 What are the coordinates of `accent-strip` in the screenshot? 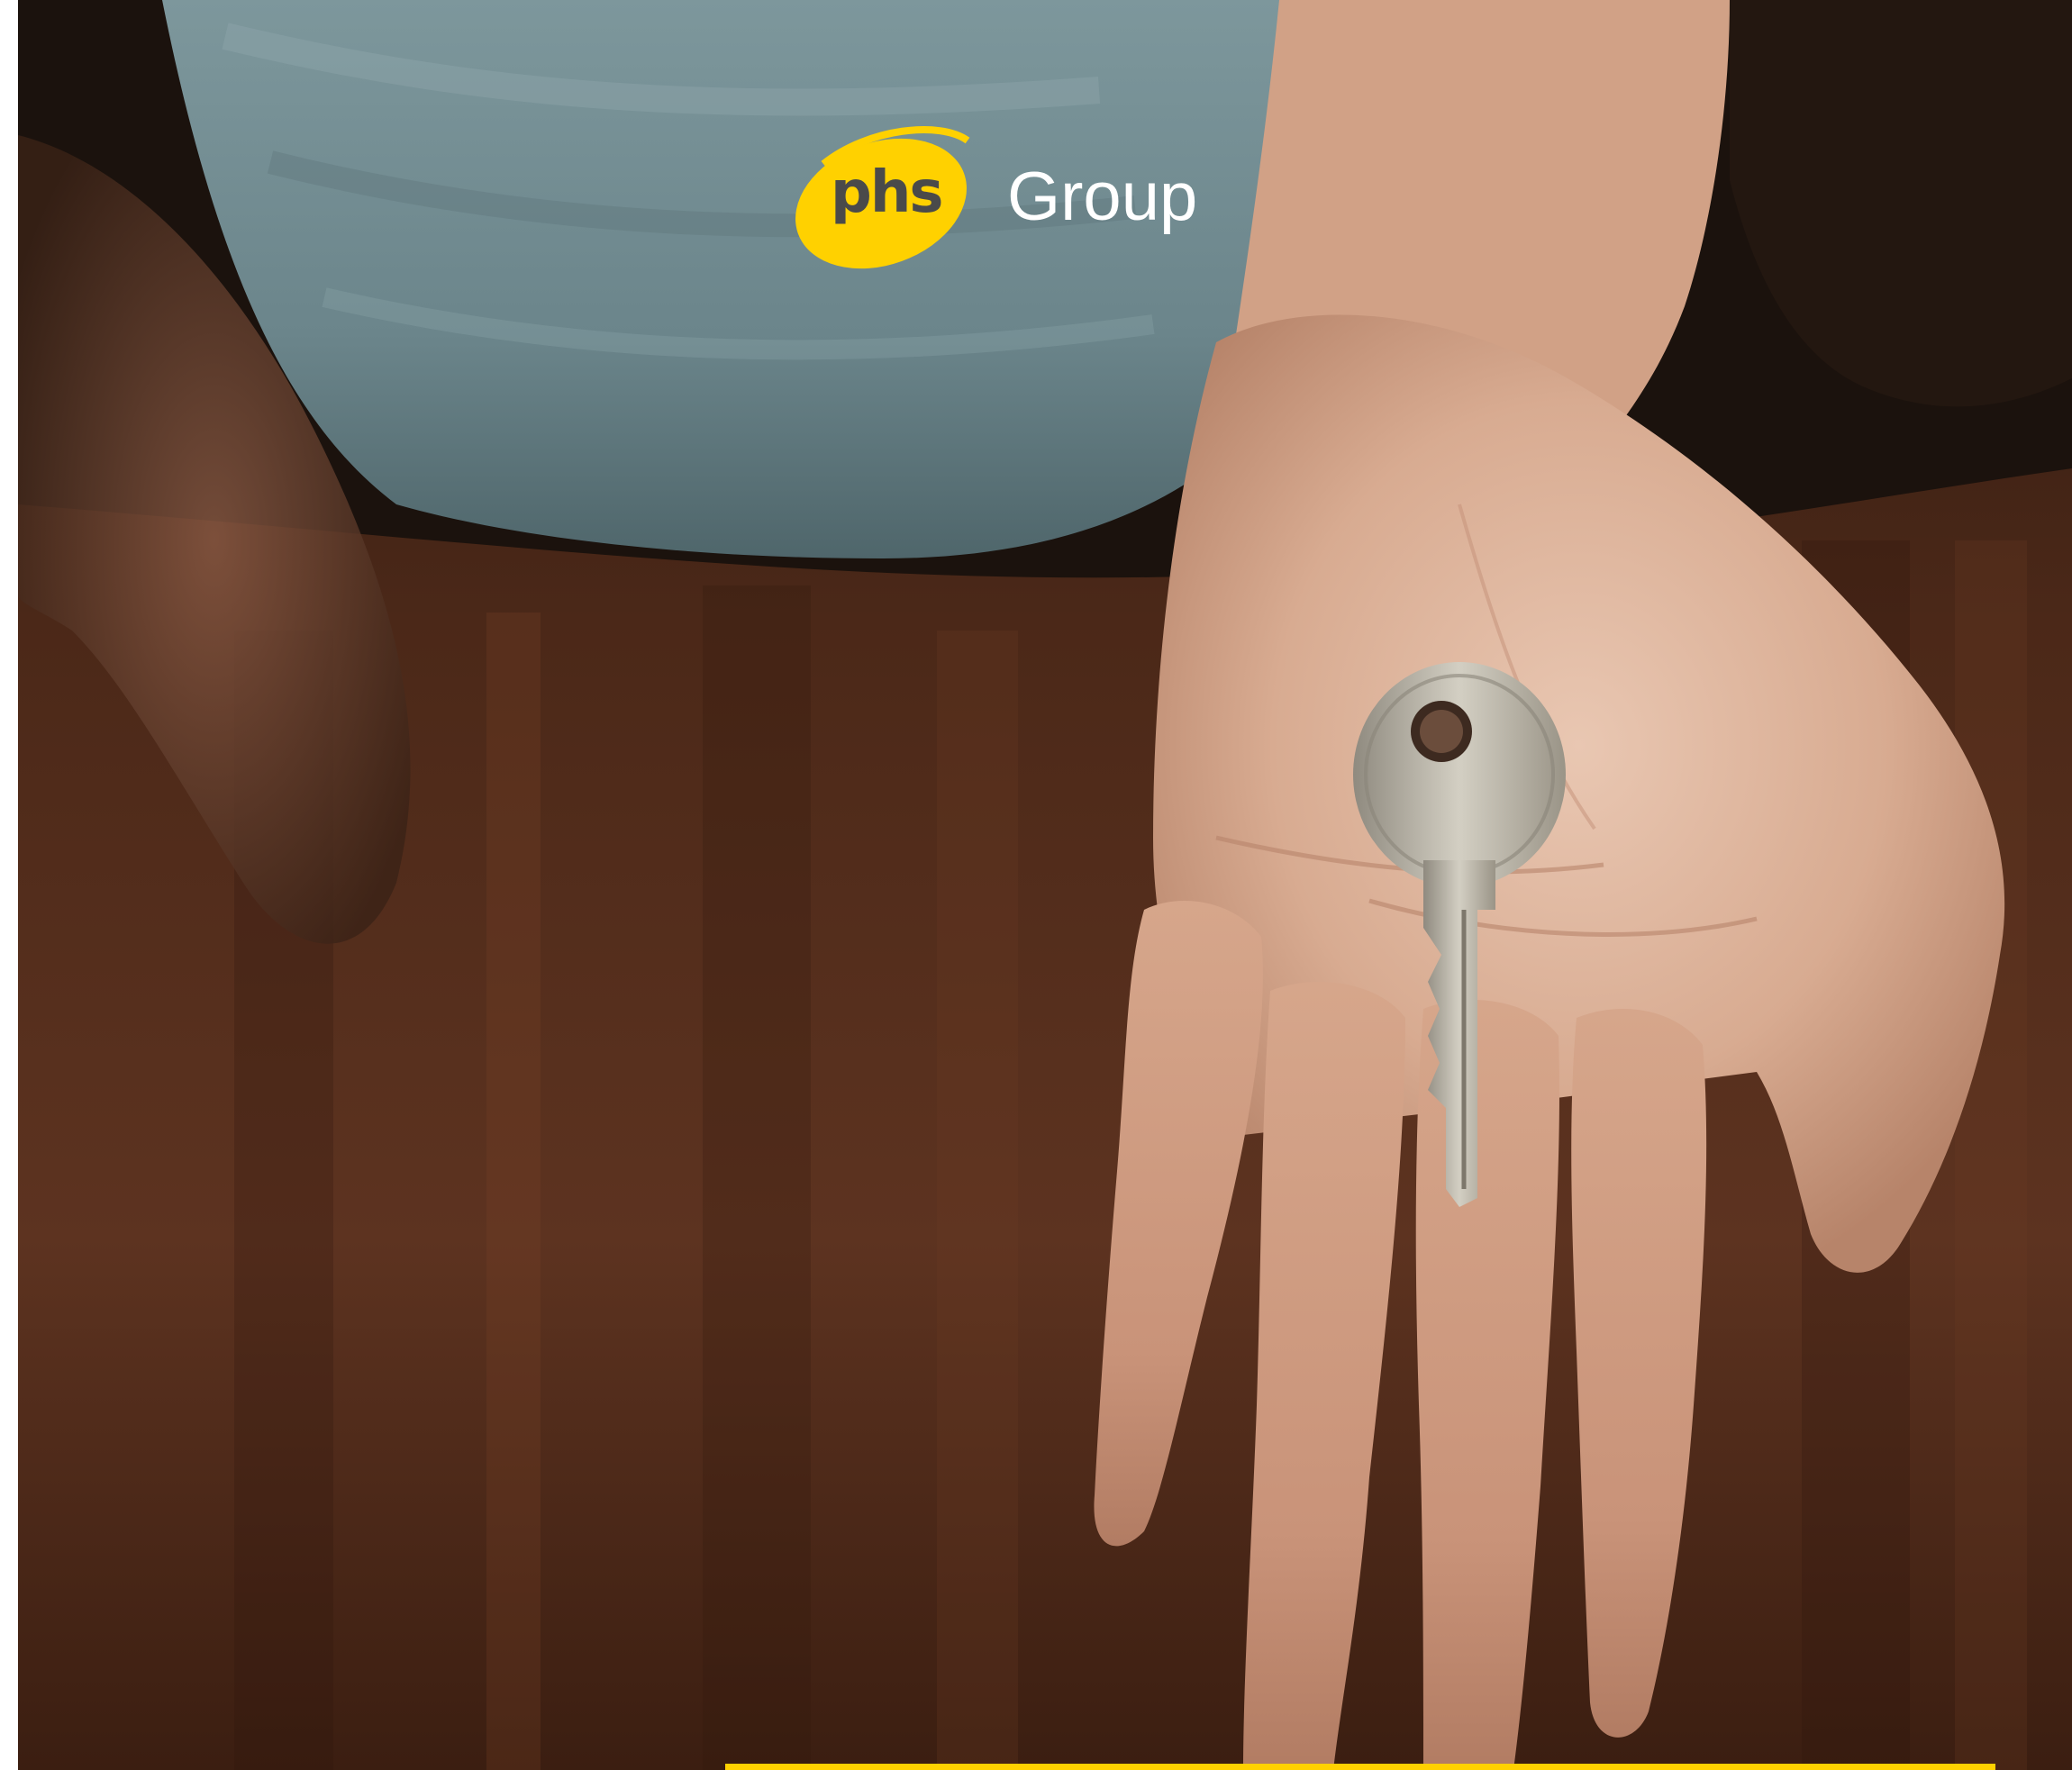 It's located at (1360, 1767).